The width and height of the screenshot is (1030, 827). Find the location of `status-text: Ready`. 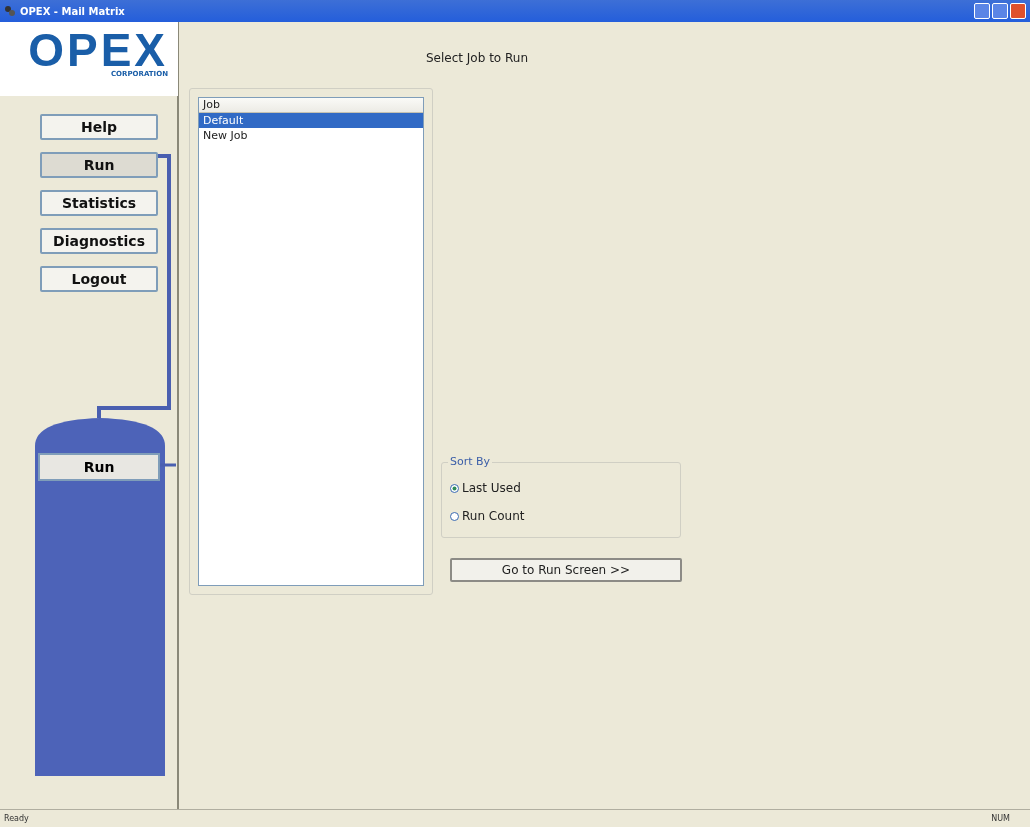

status-text: Ready is located at coordinates (16, 818).